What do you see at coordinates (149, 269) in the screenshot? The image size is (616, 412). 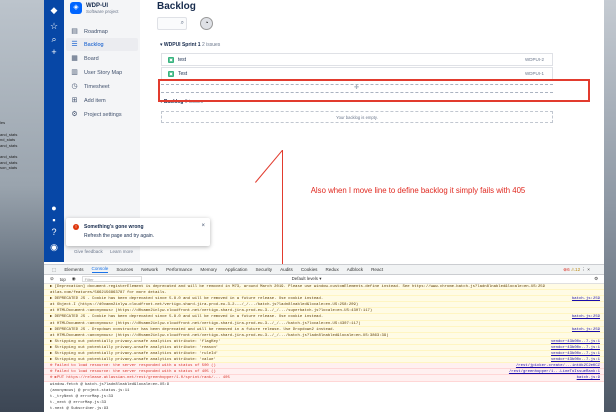 I see `tab-network: Network` at bounding box center [149, 269].